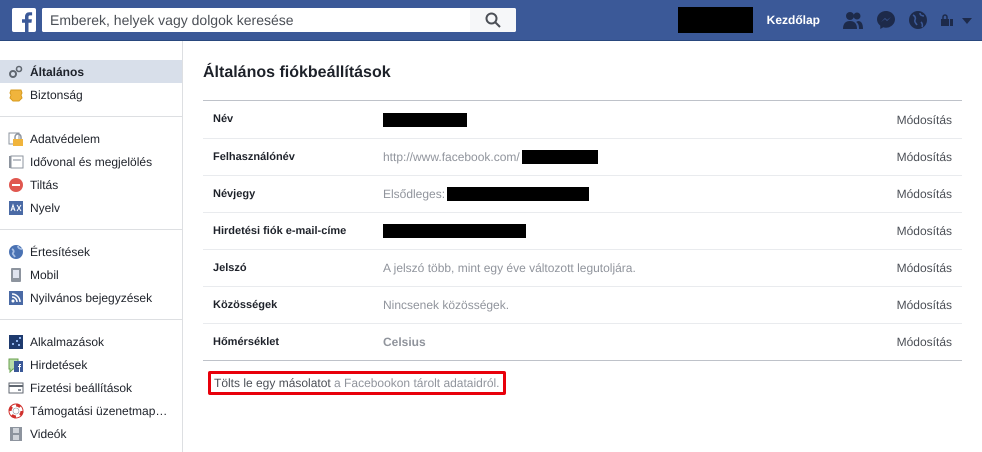 This screenshot has width=982, height=452. Describe the element at coordinates (404, 343) in the screenshot. I see `setting-value: Celsius` at that location.